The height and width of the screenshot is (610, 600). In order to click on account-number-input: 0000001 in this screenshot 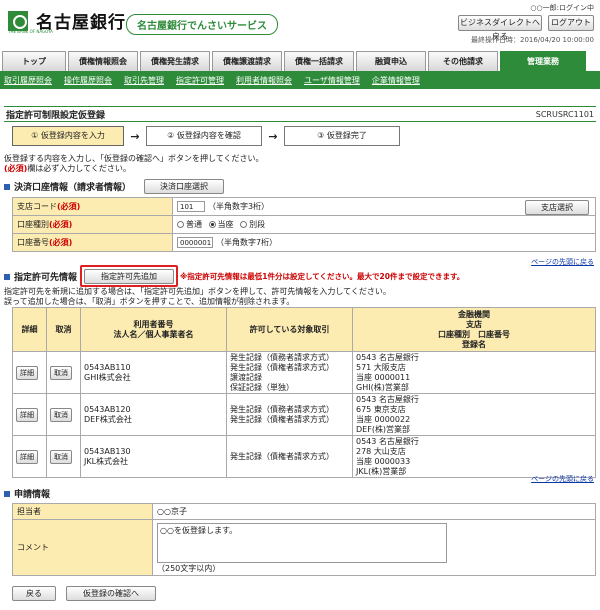, I will do `click(195, 242)`.